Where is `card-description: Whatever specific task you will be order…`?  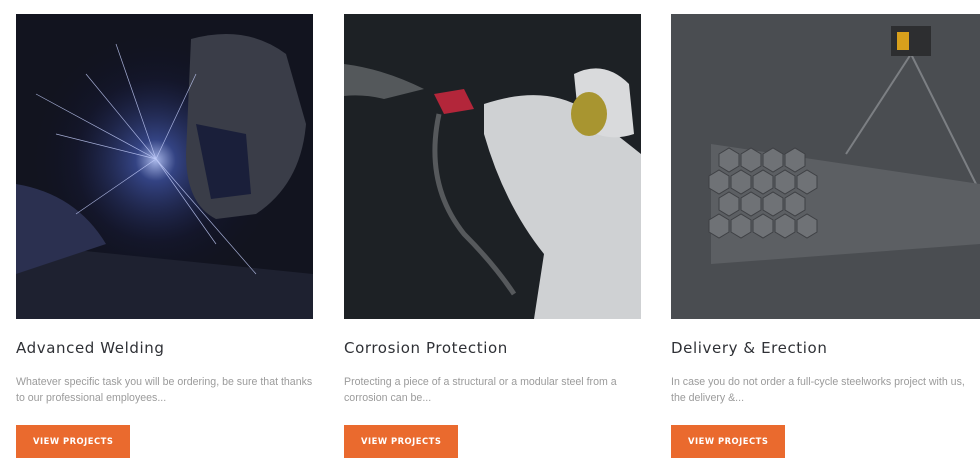
card-description: Whatever specific task you will be order… is located at coordinates (164, 390).